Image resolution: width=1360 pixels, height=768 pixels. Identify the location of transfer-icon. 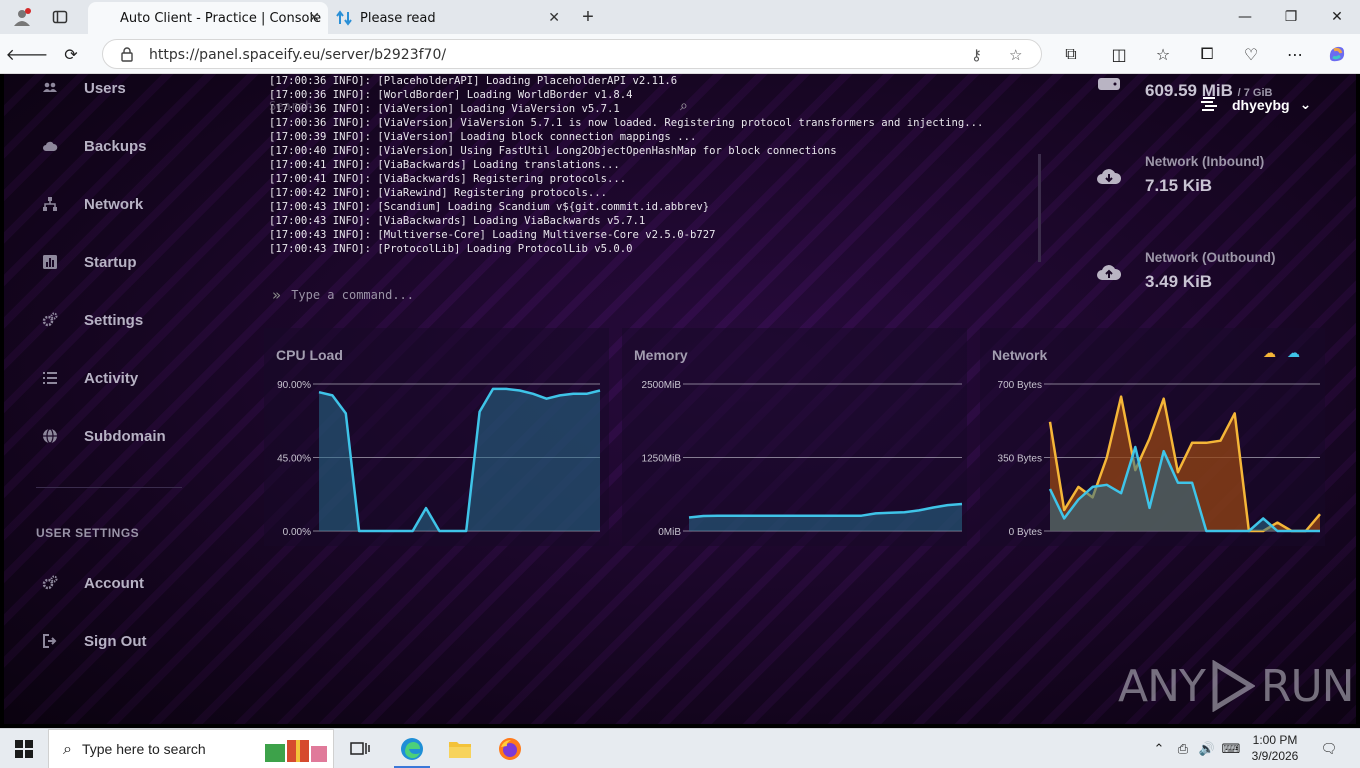
(344, 18).